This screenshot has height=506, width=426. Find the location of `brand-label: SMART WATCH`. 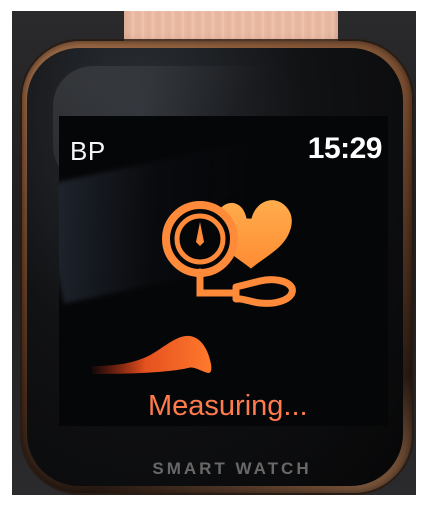

brand-label: SMART WATCH is located at coordinates (232, 468).